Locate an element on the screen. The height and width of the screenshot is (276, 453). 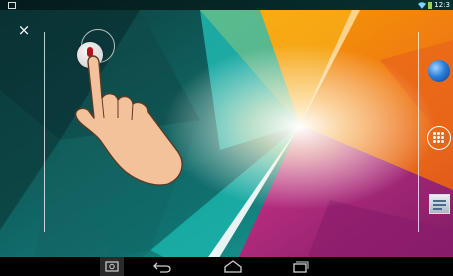
status-indicators: 12:3 is located at coordinates (434, 5).